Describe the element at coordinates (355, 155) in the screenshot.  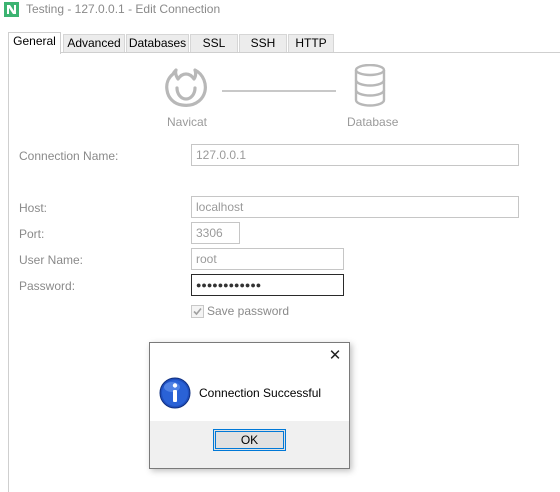
I see `connection-name-field: 127.0.0.1` at that location.